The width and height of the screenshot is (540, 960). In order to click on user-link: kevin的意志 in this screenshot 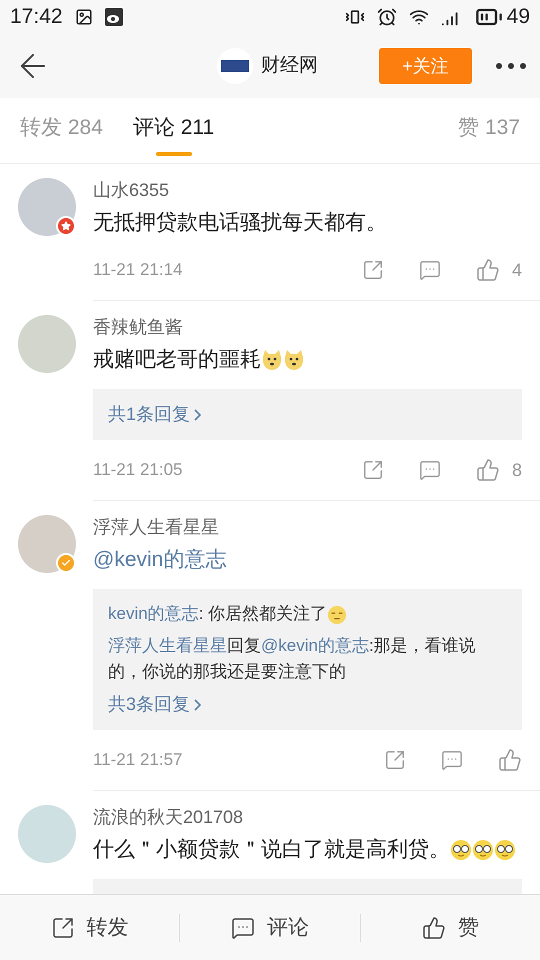, I will do `click(153, 613)`.